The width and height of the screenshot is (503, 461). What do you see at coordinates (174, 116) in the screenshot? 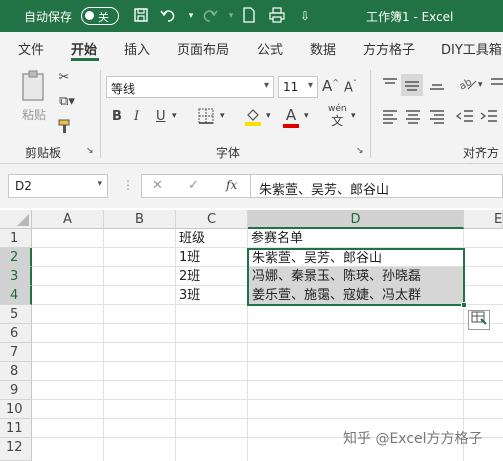
I see `underline-dropdown-icon: ▾` at bounding box center [174, 116].